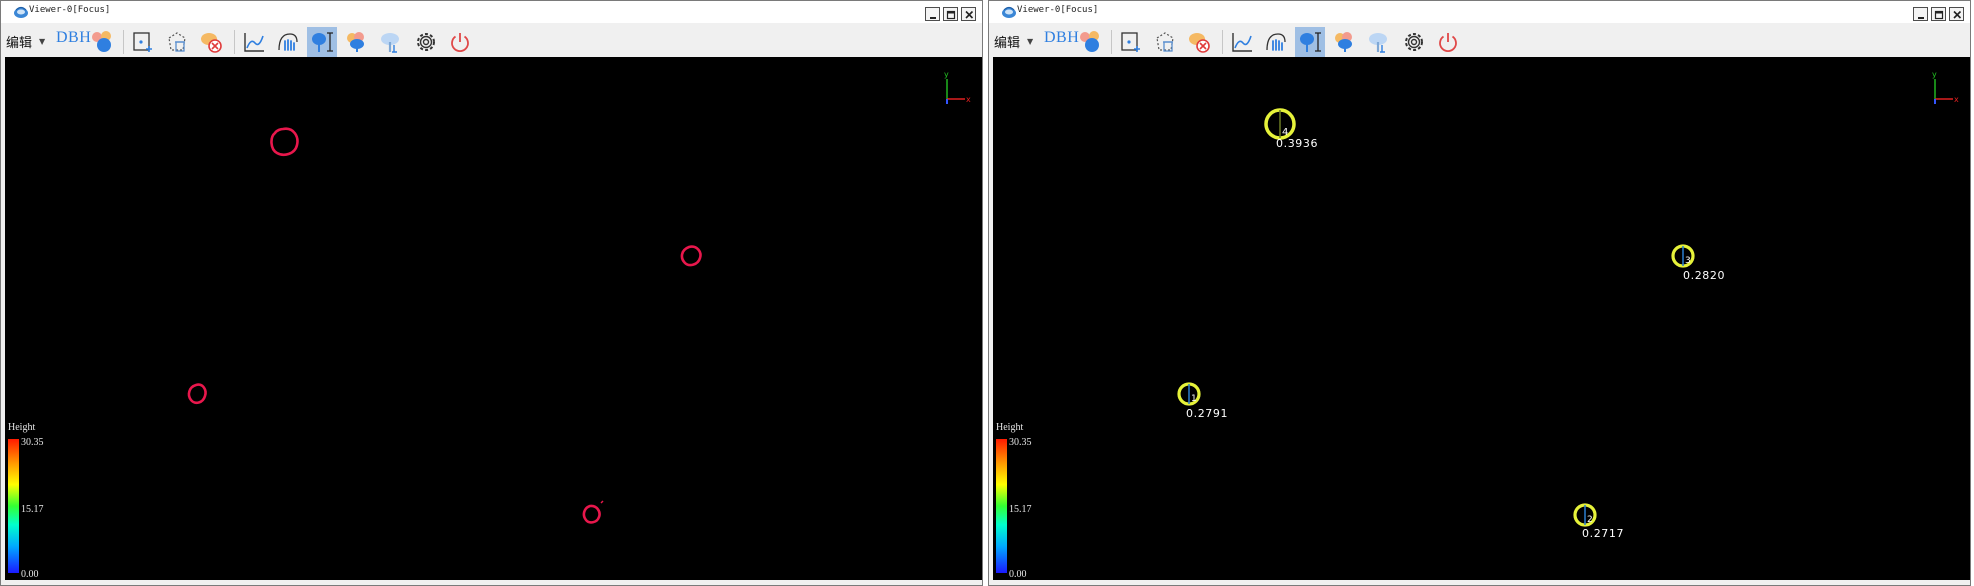  Describe the element at coordinates (1189, 394) in the screenshot. I see `fitted-stem-circle: 1` at that location.